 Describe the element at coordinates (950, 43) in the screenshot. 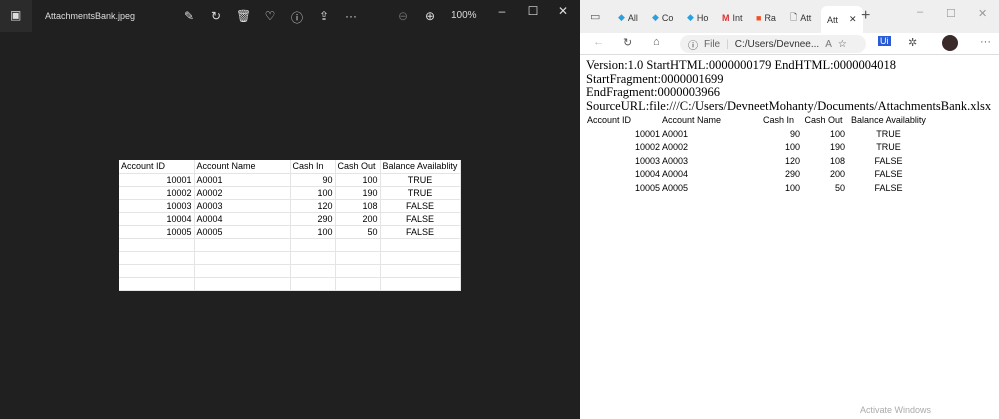

I see `profile-avatar` at that location.